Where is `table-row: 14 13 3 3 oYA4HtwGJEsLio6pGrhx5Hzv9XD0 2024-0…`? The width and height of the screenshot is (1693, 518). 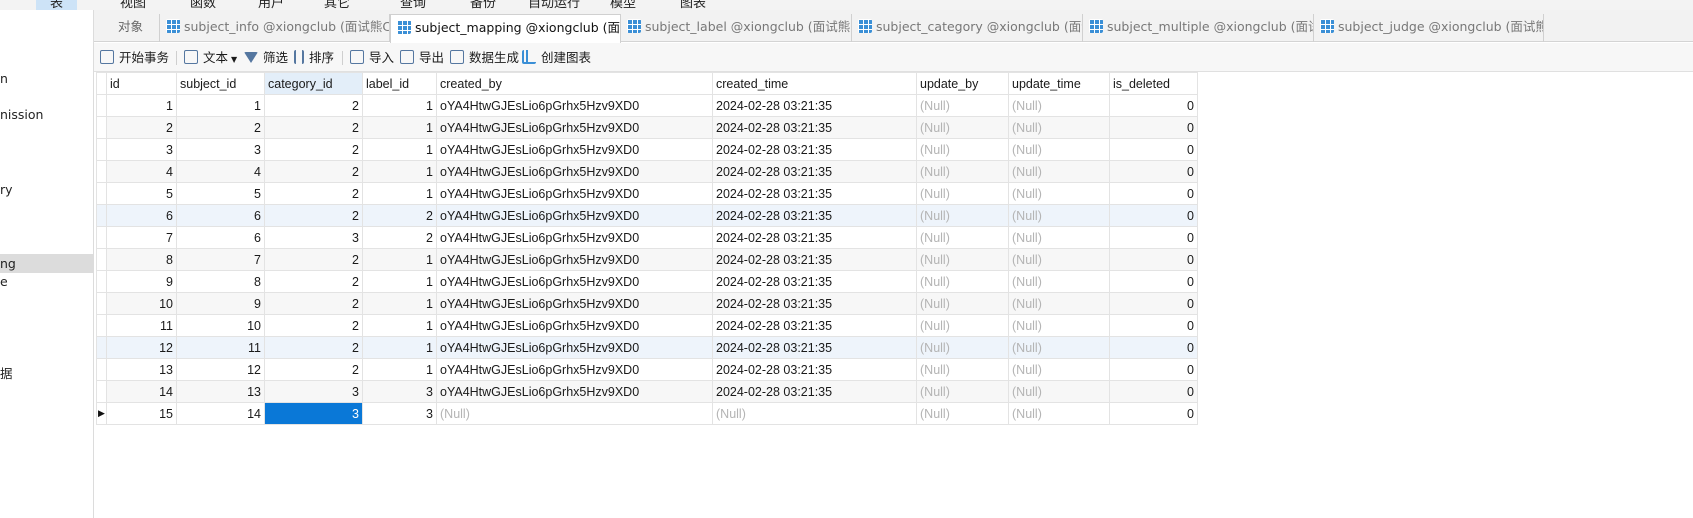
table-row: 14 13 3 3 oYA4HtwGJEsLio6pGrhx5Hzv9XD0 2024-0… is located at coordinates (647, 391).